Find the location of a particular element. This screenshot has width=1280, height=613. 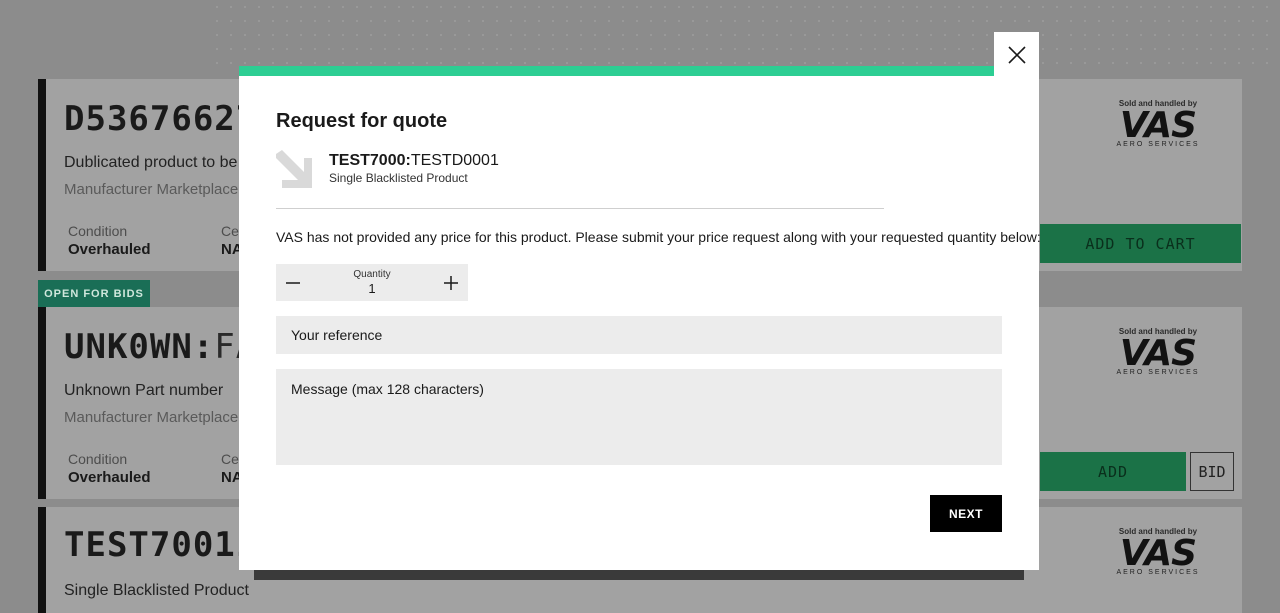

modal-accent-bar is located at coordinates (616, 71).